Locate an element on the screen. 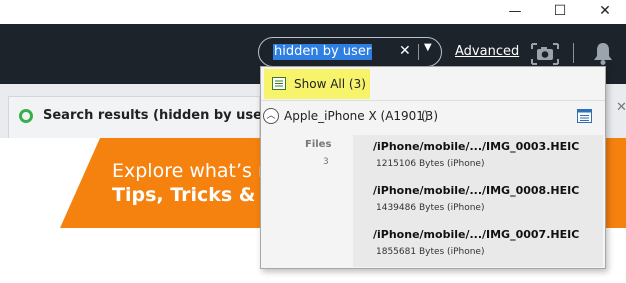 The image size is (626, 283). show-all-label: Show All (3) is located at coordinates (330, 84).